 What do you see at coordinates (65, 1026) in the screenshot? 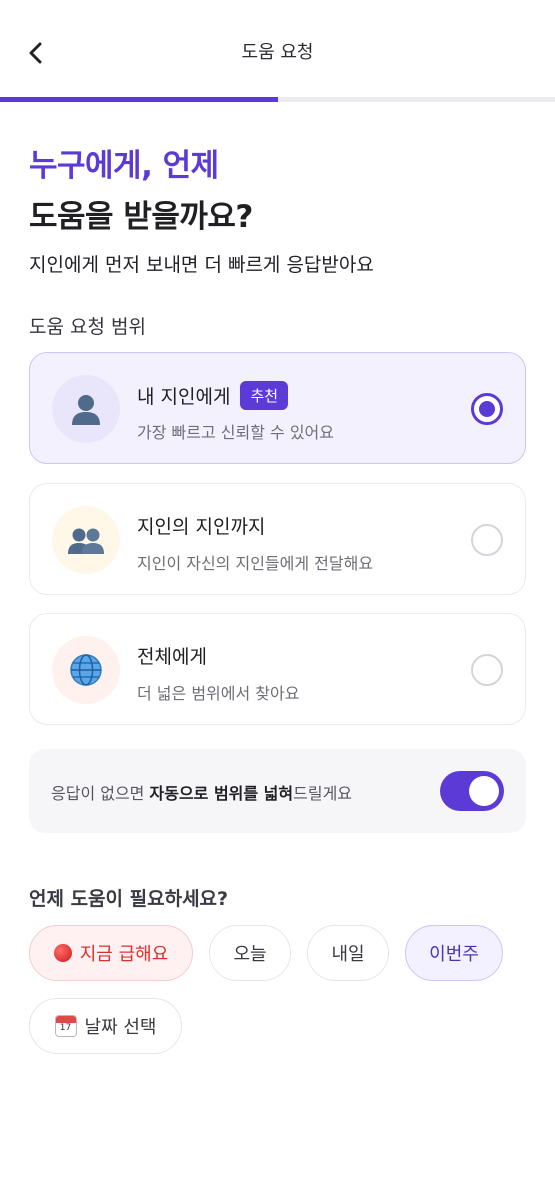
I see `calendar-icon: 17` at bounding box center [65, 1026].